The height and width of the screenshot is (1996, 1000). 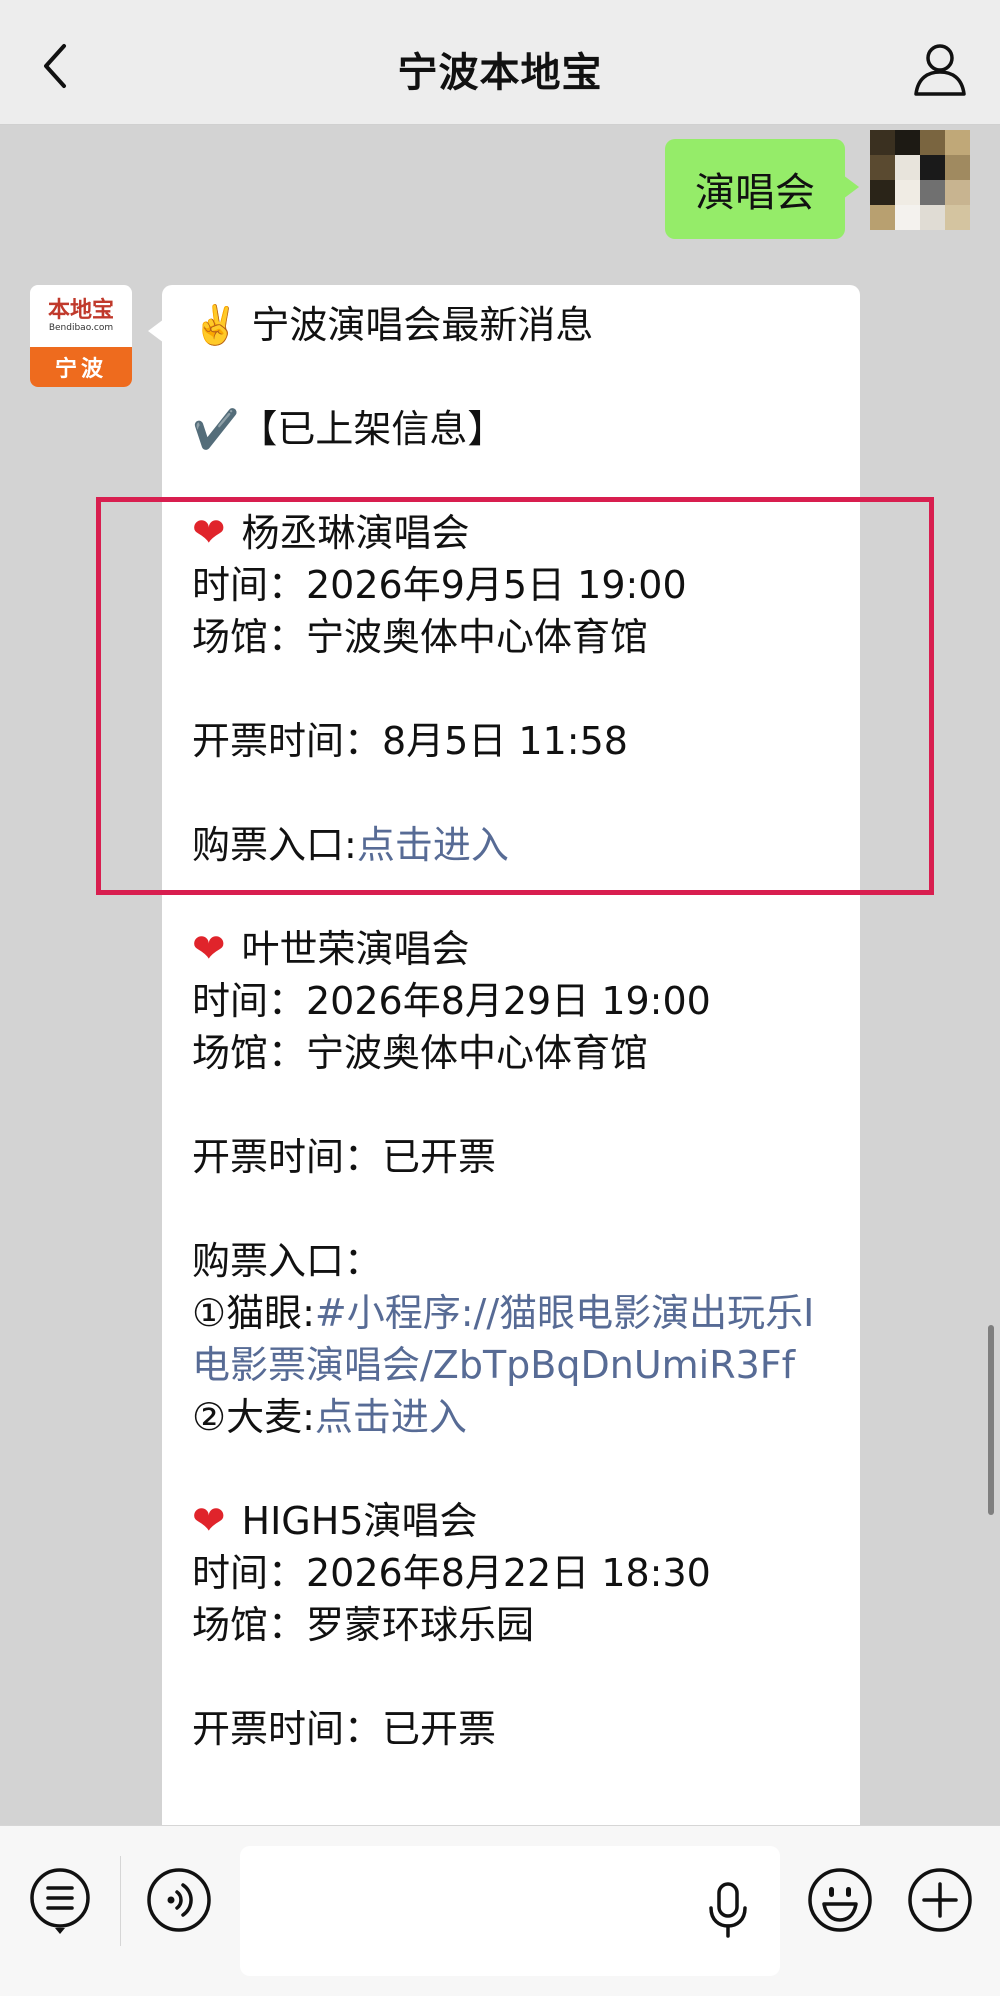 I want to click on avatar-brand: 本地宝, so click(x=80, y=310).